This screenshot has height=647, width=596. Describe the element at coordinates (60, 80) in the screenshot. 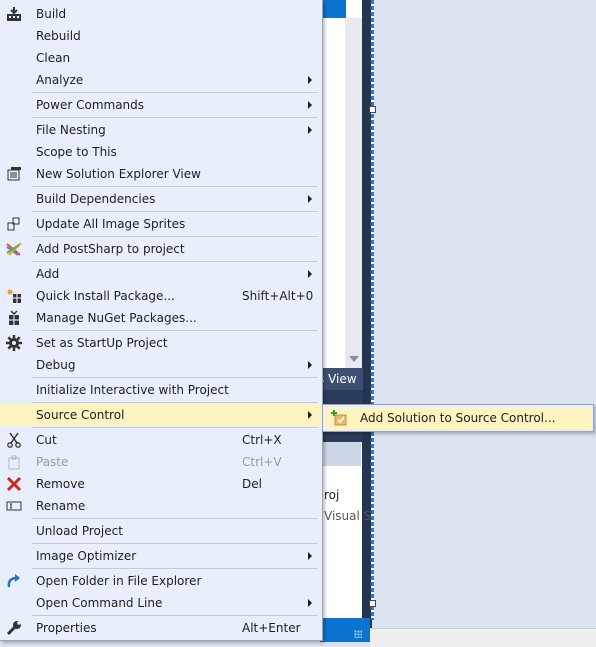

I see `menu-item-label: Analyze` at that location.